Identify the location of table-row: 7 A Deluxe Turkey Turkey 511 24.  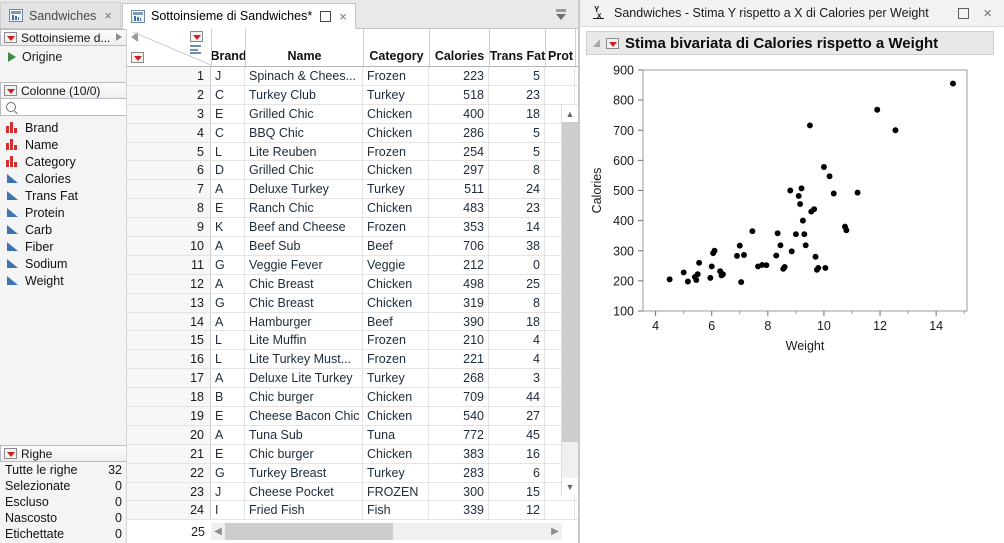
(352, 190).